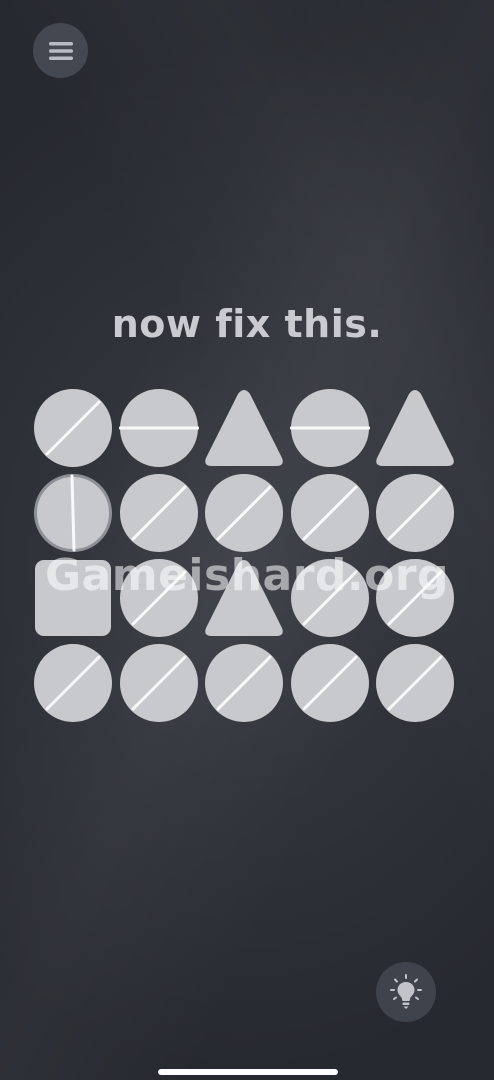 The height and width of the screenshot is (1080, 494). I want to click on home-indicator, so click(248, 1072).